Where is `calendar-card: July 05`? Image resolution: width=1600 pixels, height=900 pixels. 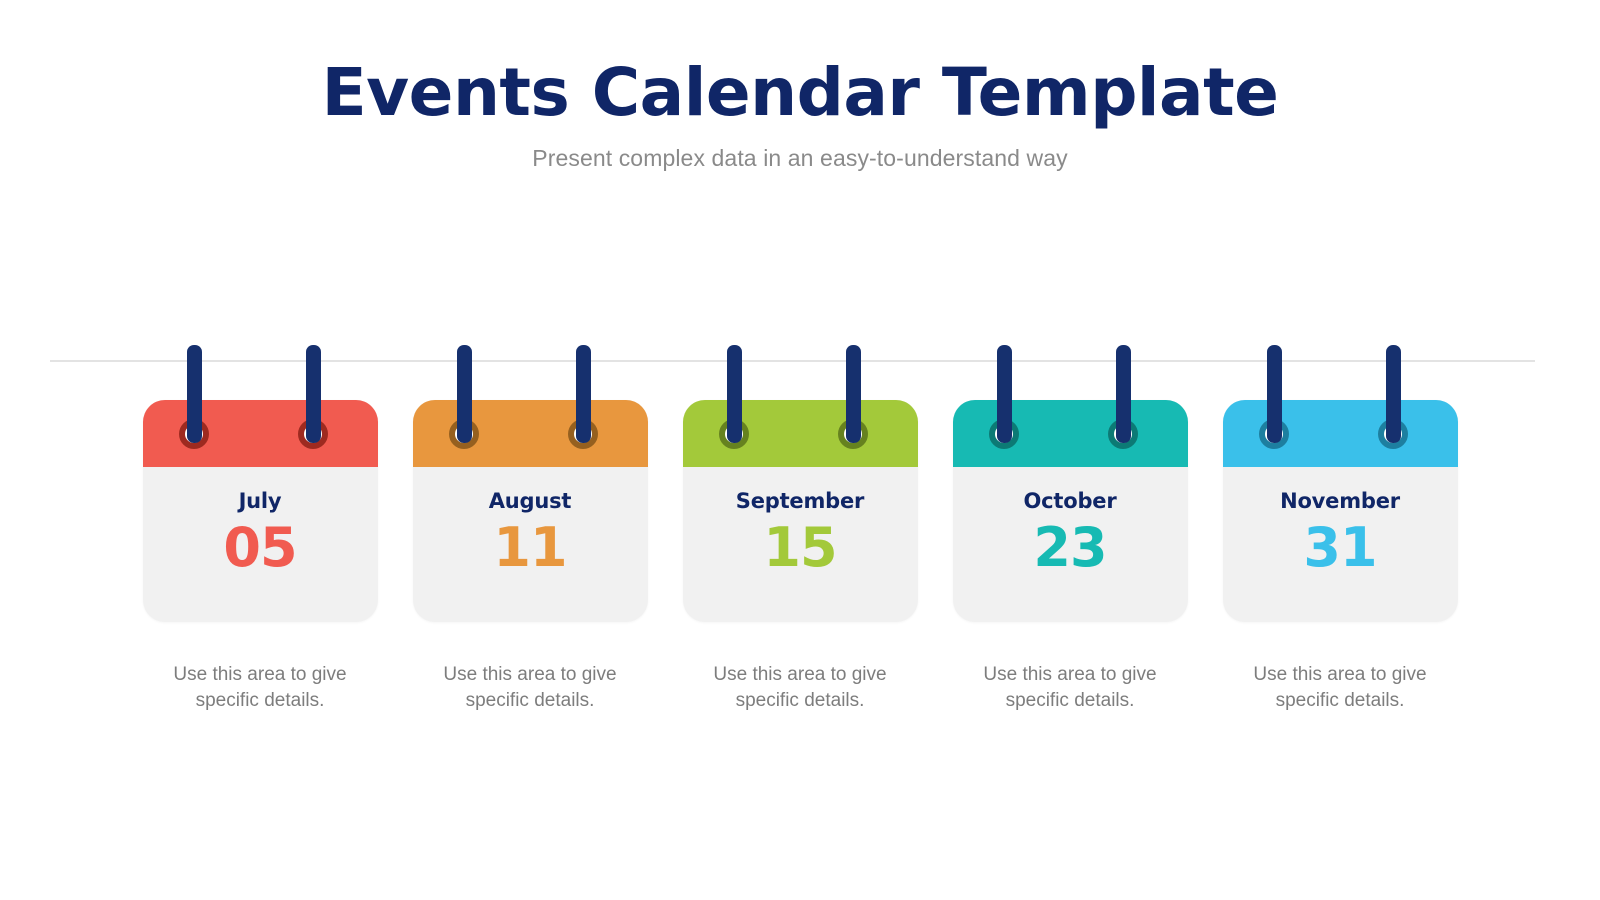 calendar-card: July 05 is located at coordinates (260, 511).